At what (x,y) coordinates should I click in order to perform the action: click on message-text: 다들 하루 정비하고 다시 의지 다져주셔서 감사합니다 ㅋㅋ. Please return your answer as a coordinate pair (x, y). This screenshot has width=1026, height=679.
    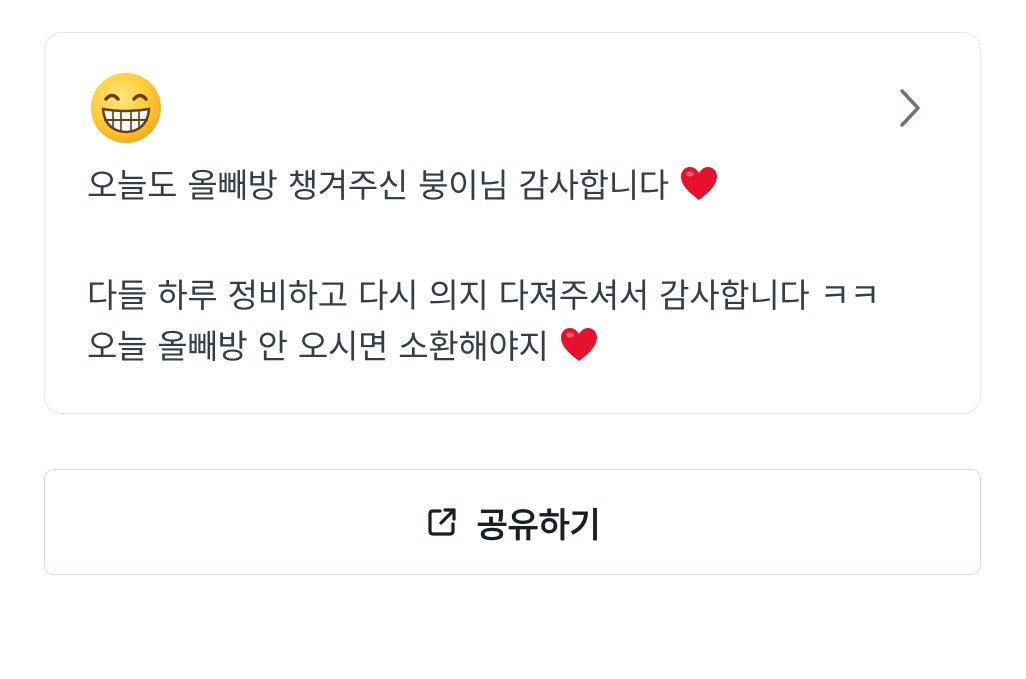
    Looking at the image, I should click on (483, 295).